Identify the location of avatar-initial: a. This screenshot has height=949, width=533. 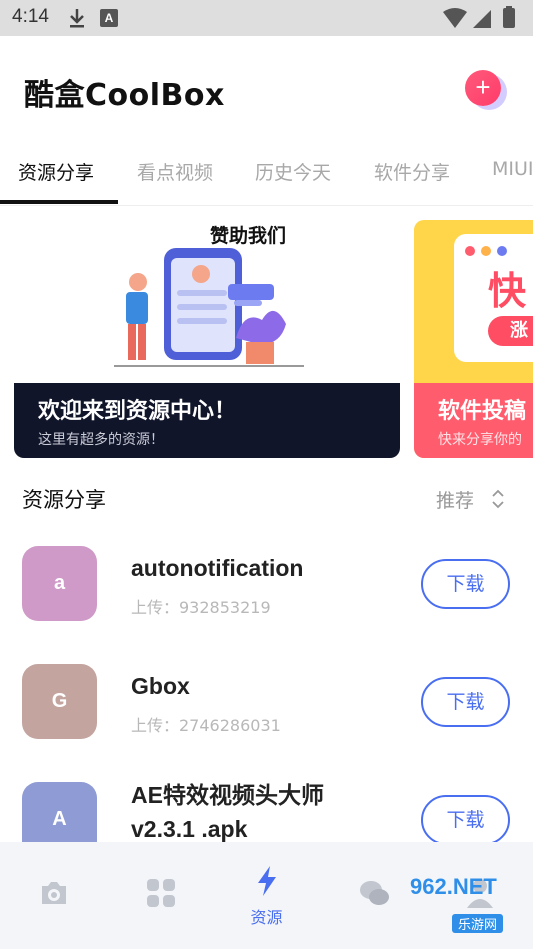
(59, 583).